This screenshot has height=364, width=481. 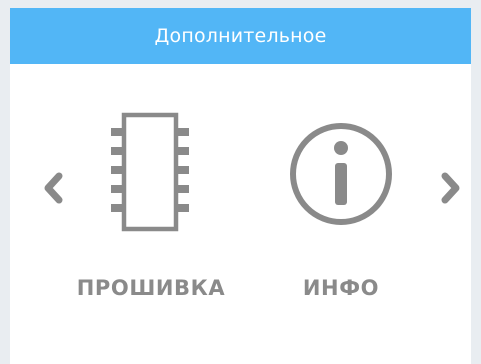 What do you see at coordinates (151, 288) in the screenshot?
I see `menu-item-label: ПРОШИВКА` at bounding box center [151, 288].